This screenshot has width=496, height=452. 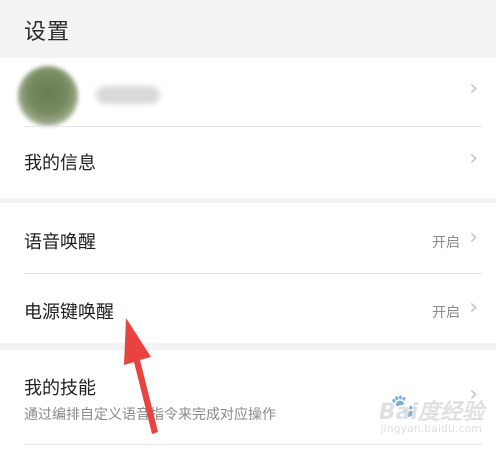 I want to click on arrow-icon, so click(x=141, y=376).